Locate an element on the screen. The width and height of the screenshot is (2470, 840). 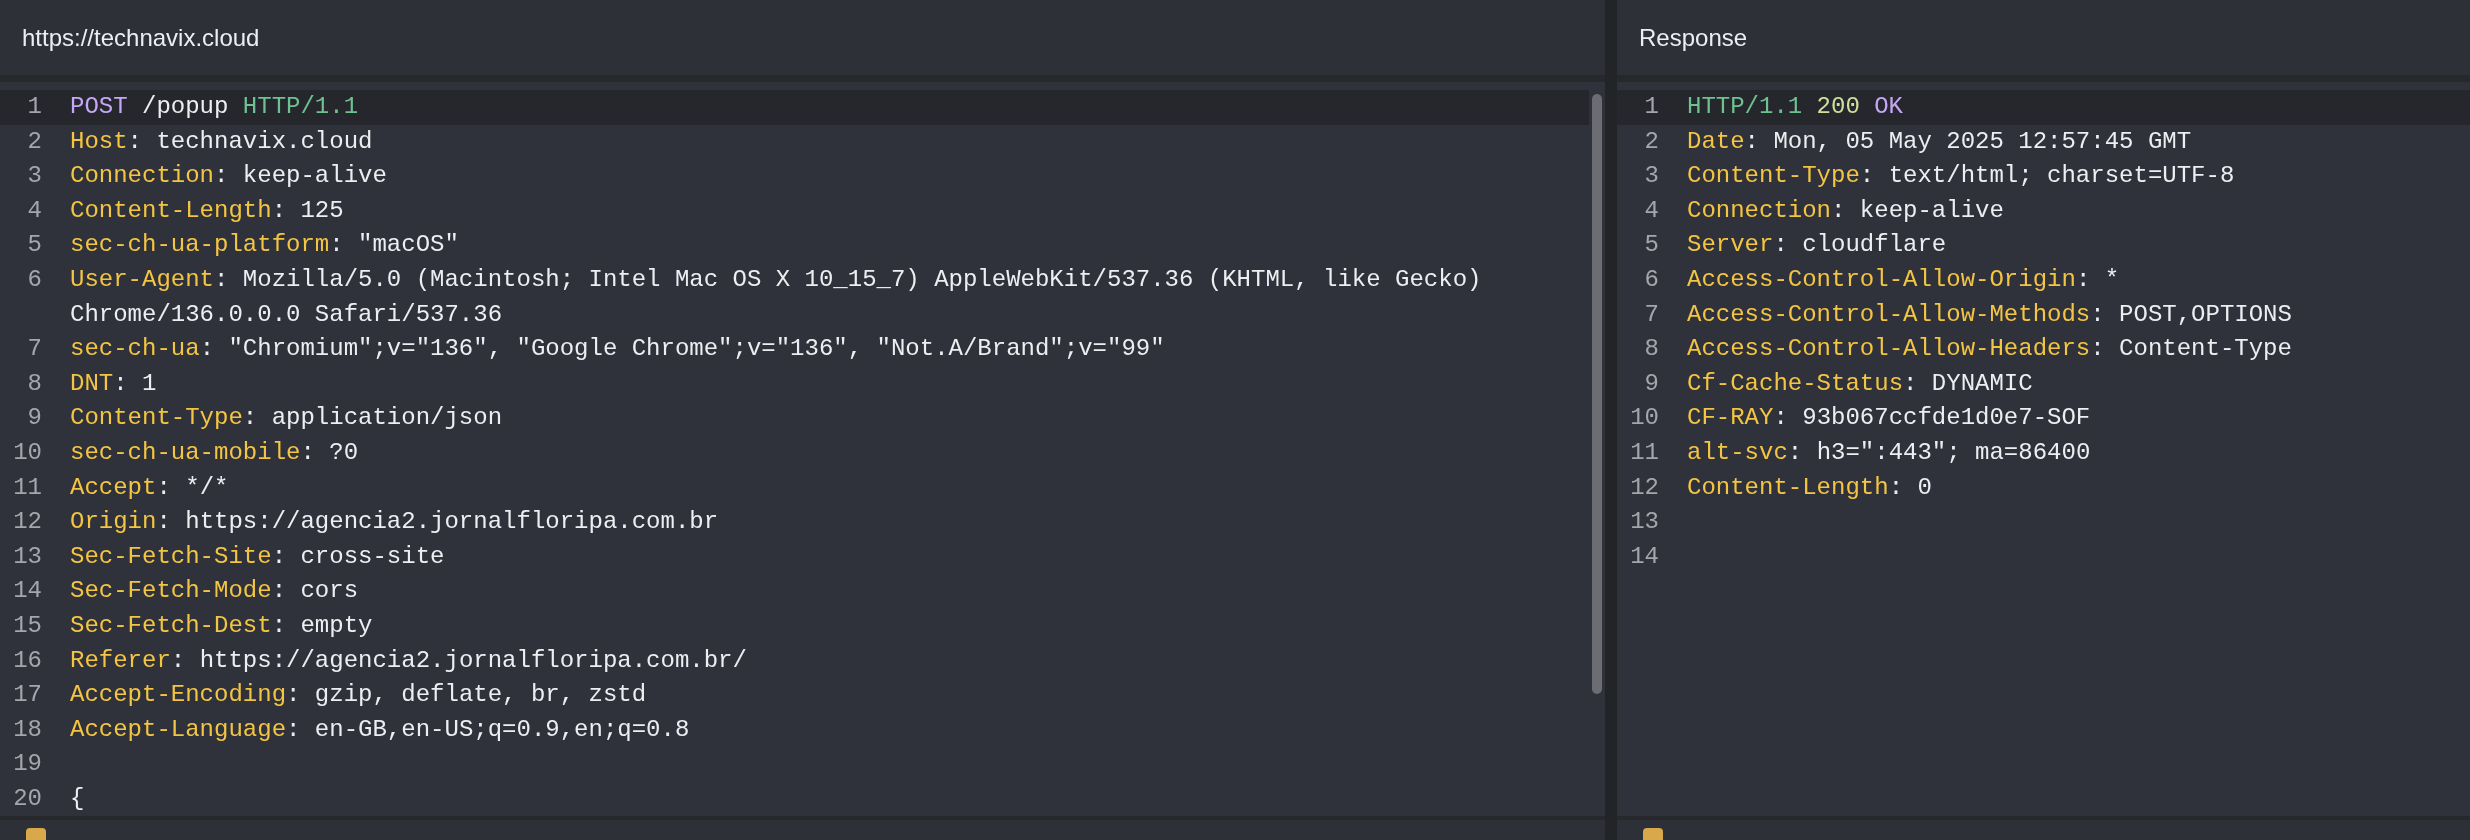
code-line: Date: Mon, 05 May 2025 12:57:45 GMT is located at coordinates (1940, 141).